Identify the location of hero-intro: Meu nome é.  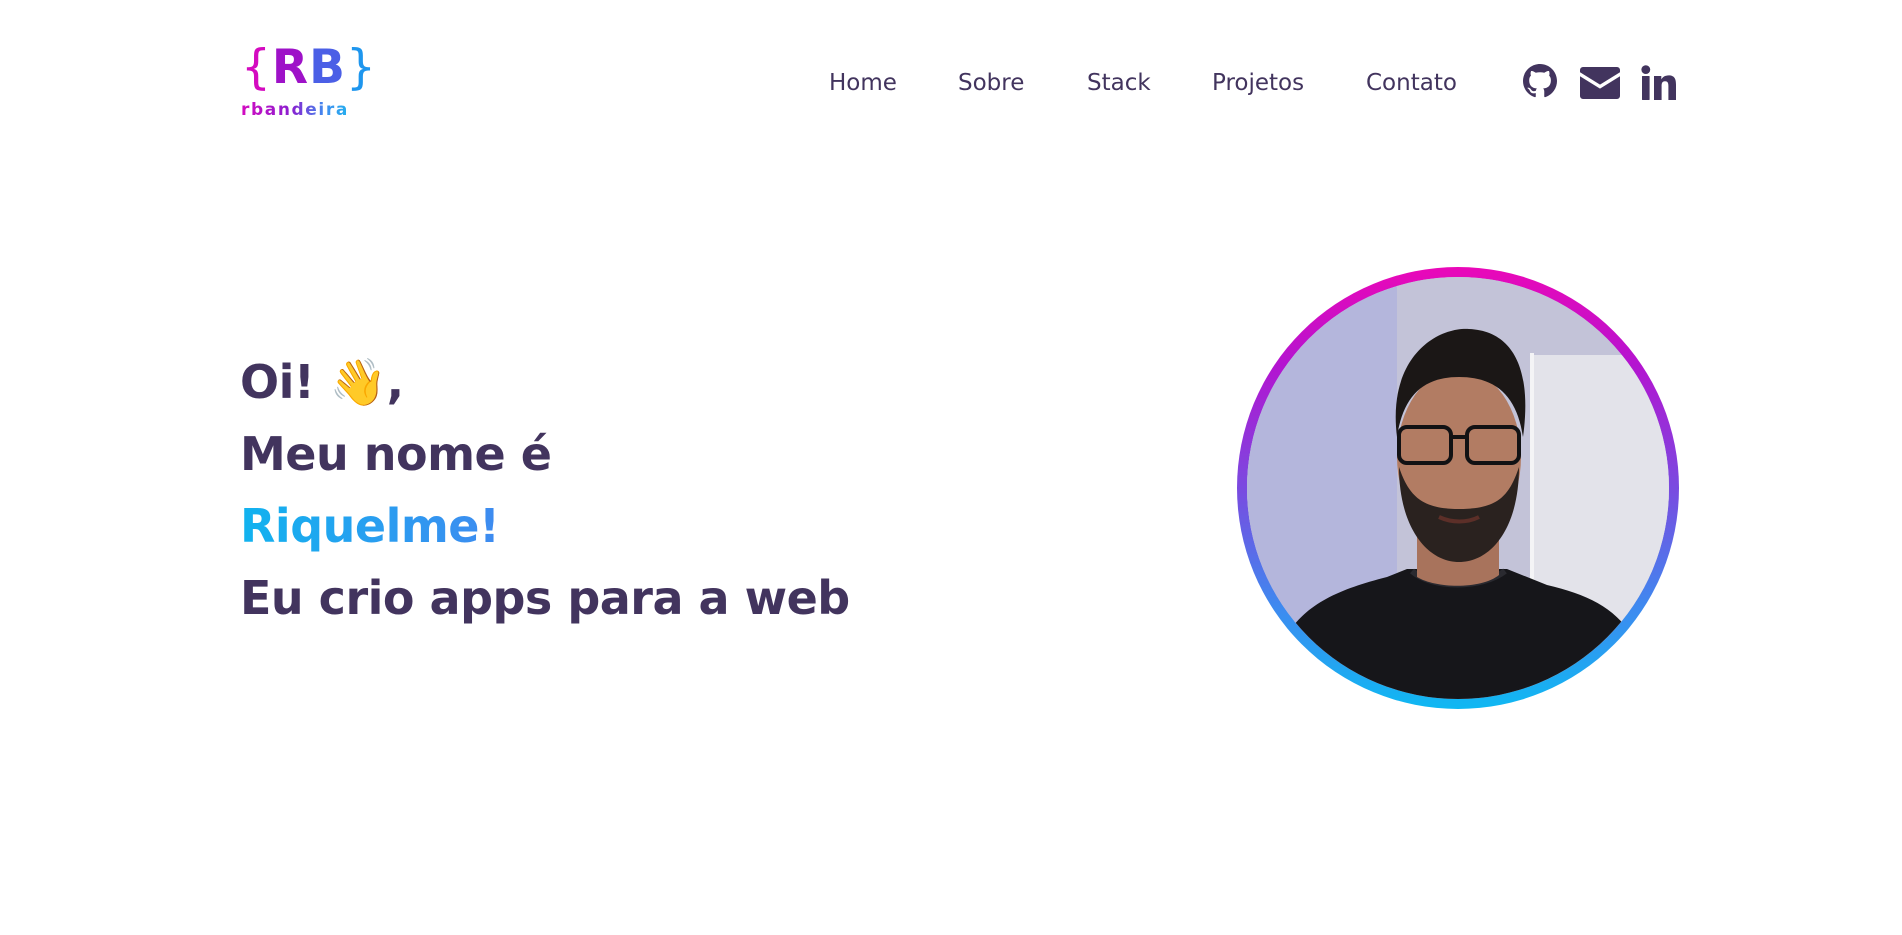
(396, 454).